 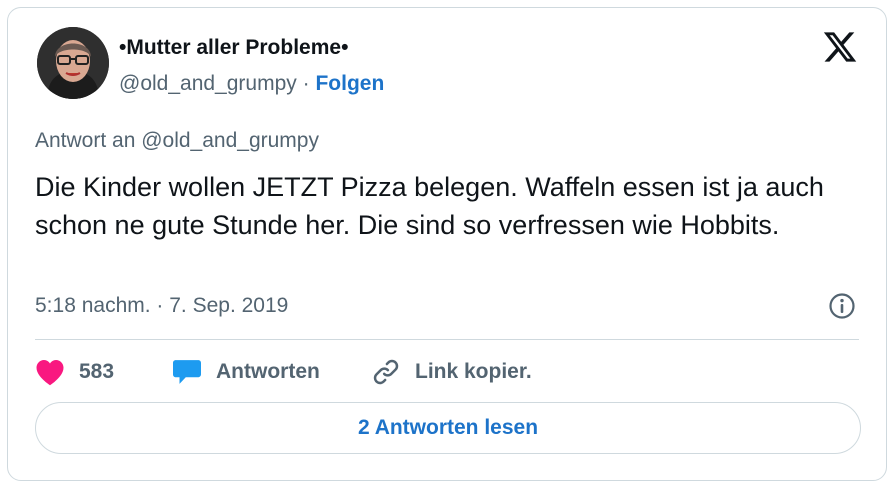 I want to click on reply-to-label: Antwort an @old_and_grumpy, so click(x=177, y=140).